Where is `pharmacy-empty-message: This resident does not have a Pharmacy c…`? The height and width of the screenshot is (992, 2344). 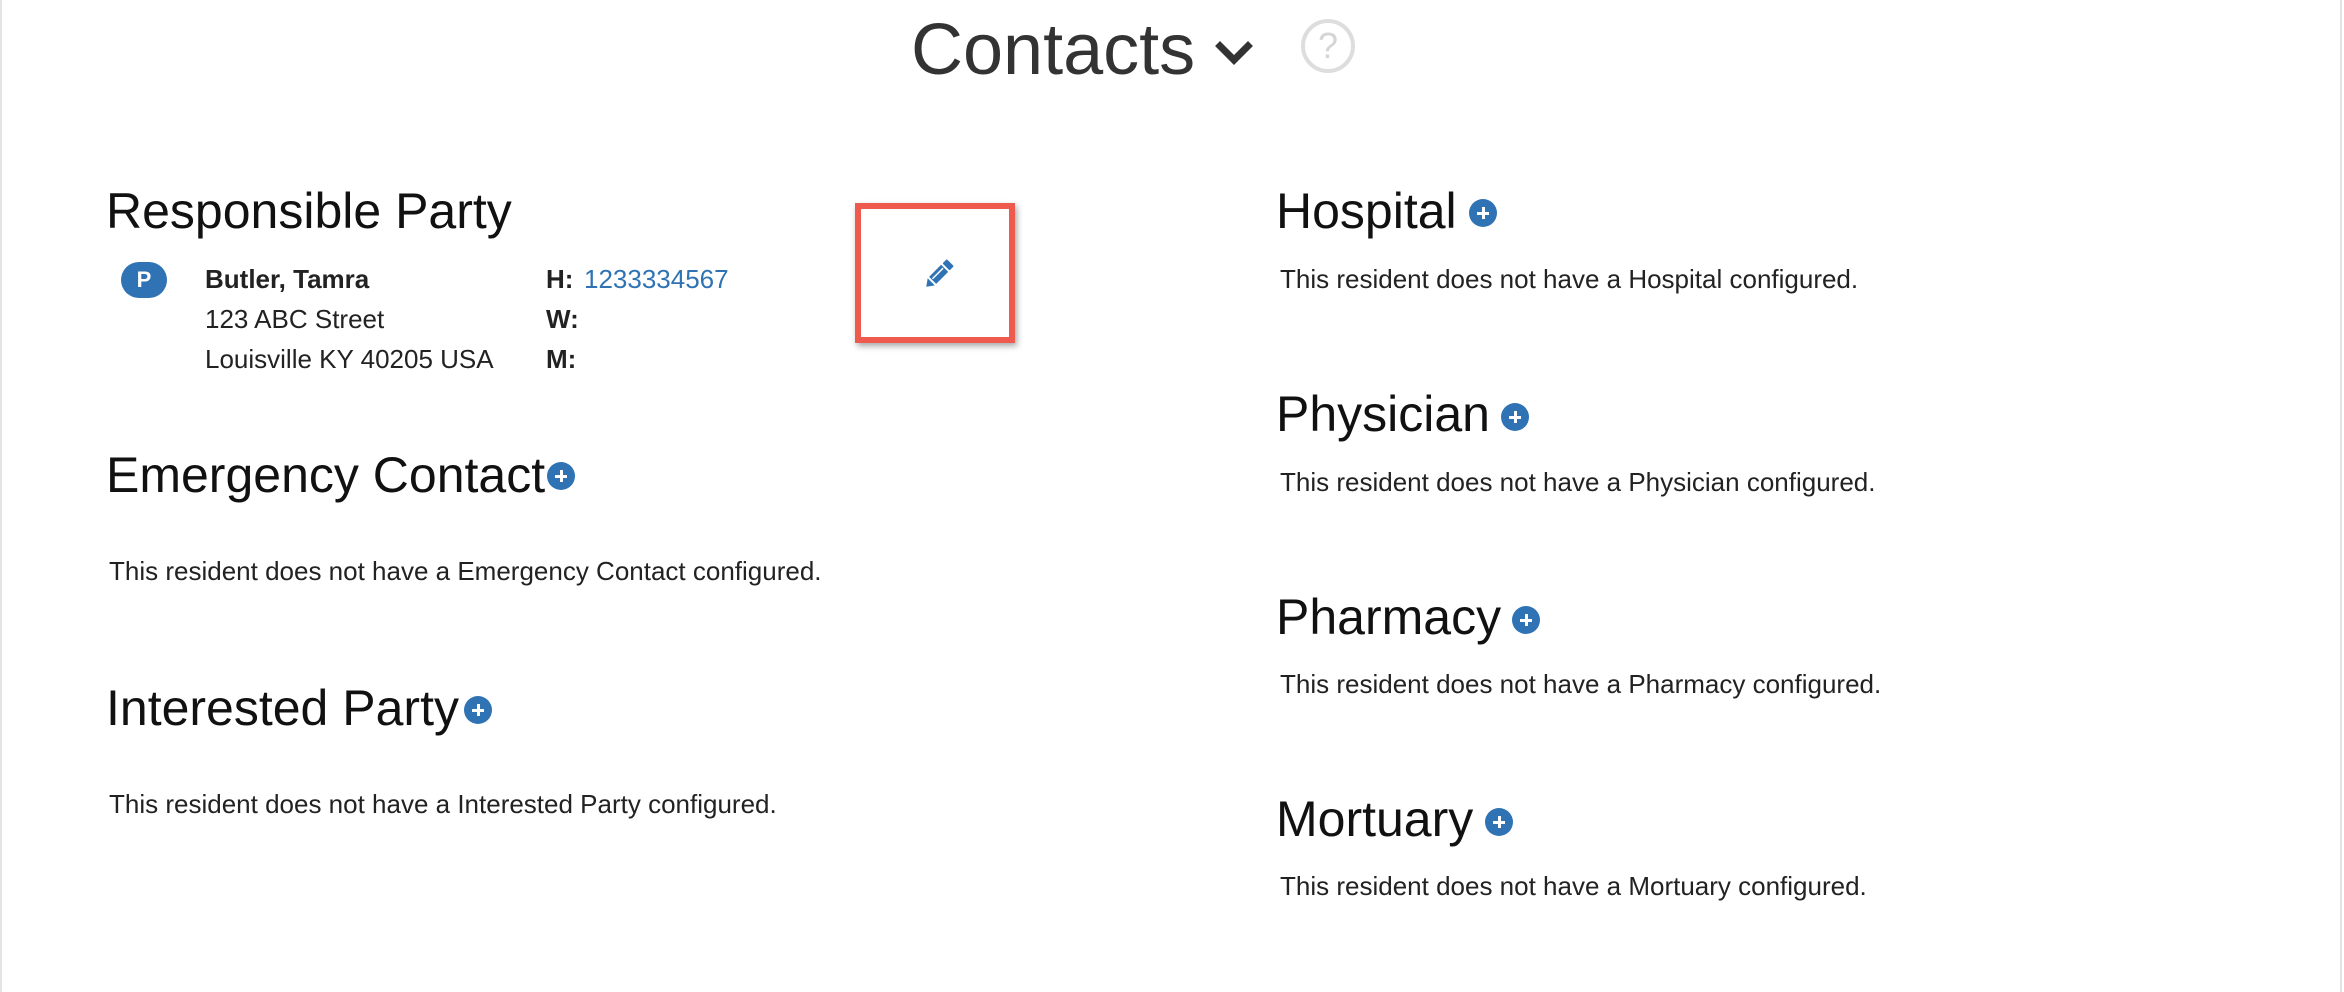 pharmacy-empty-message: This resident does not have a Pharmacy c… is located at coordinates (1581, 684).